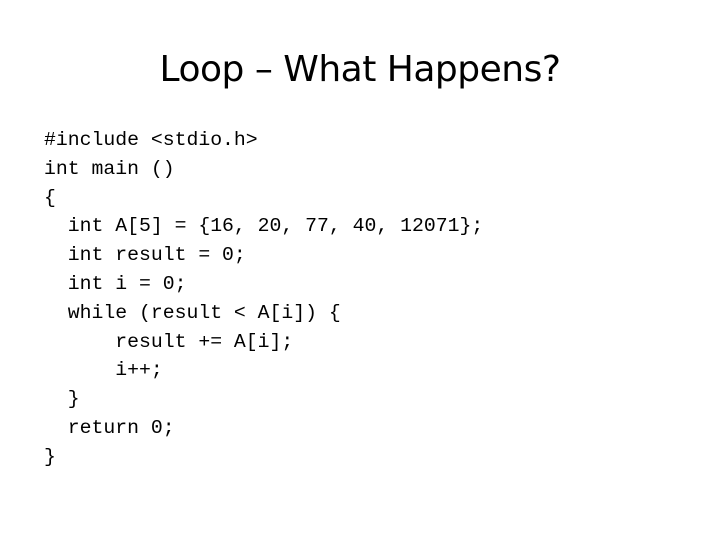 The height and width of the screenshot is (540, 720). I want to click on code-line: while (result < A[i]) {, so click(192, 312).